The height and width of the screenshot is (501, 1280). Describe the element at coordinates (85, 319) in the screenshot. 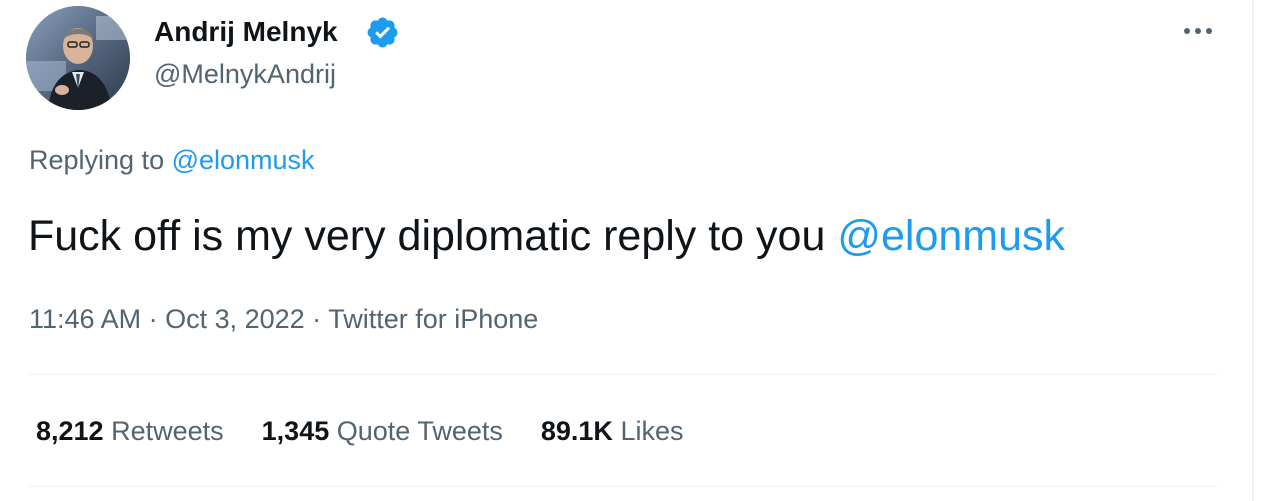

I see `tweet-time-link: 11:46 AM` at that location.